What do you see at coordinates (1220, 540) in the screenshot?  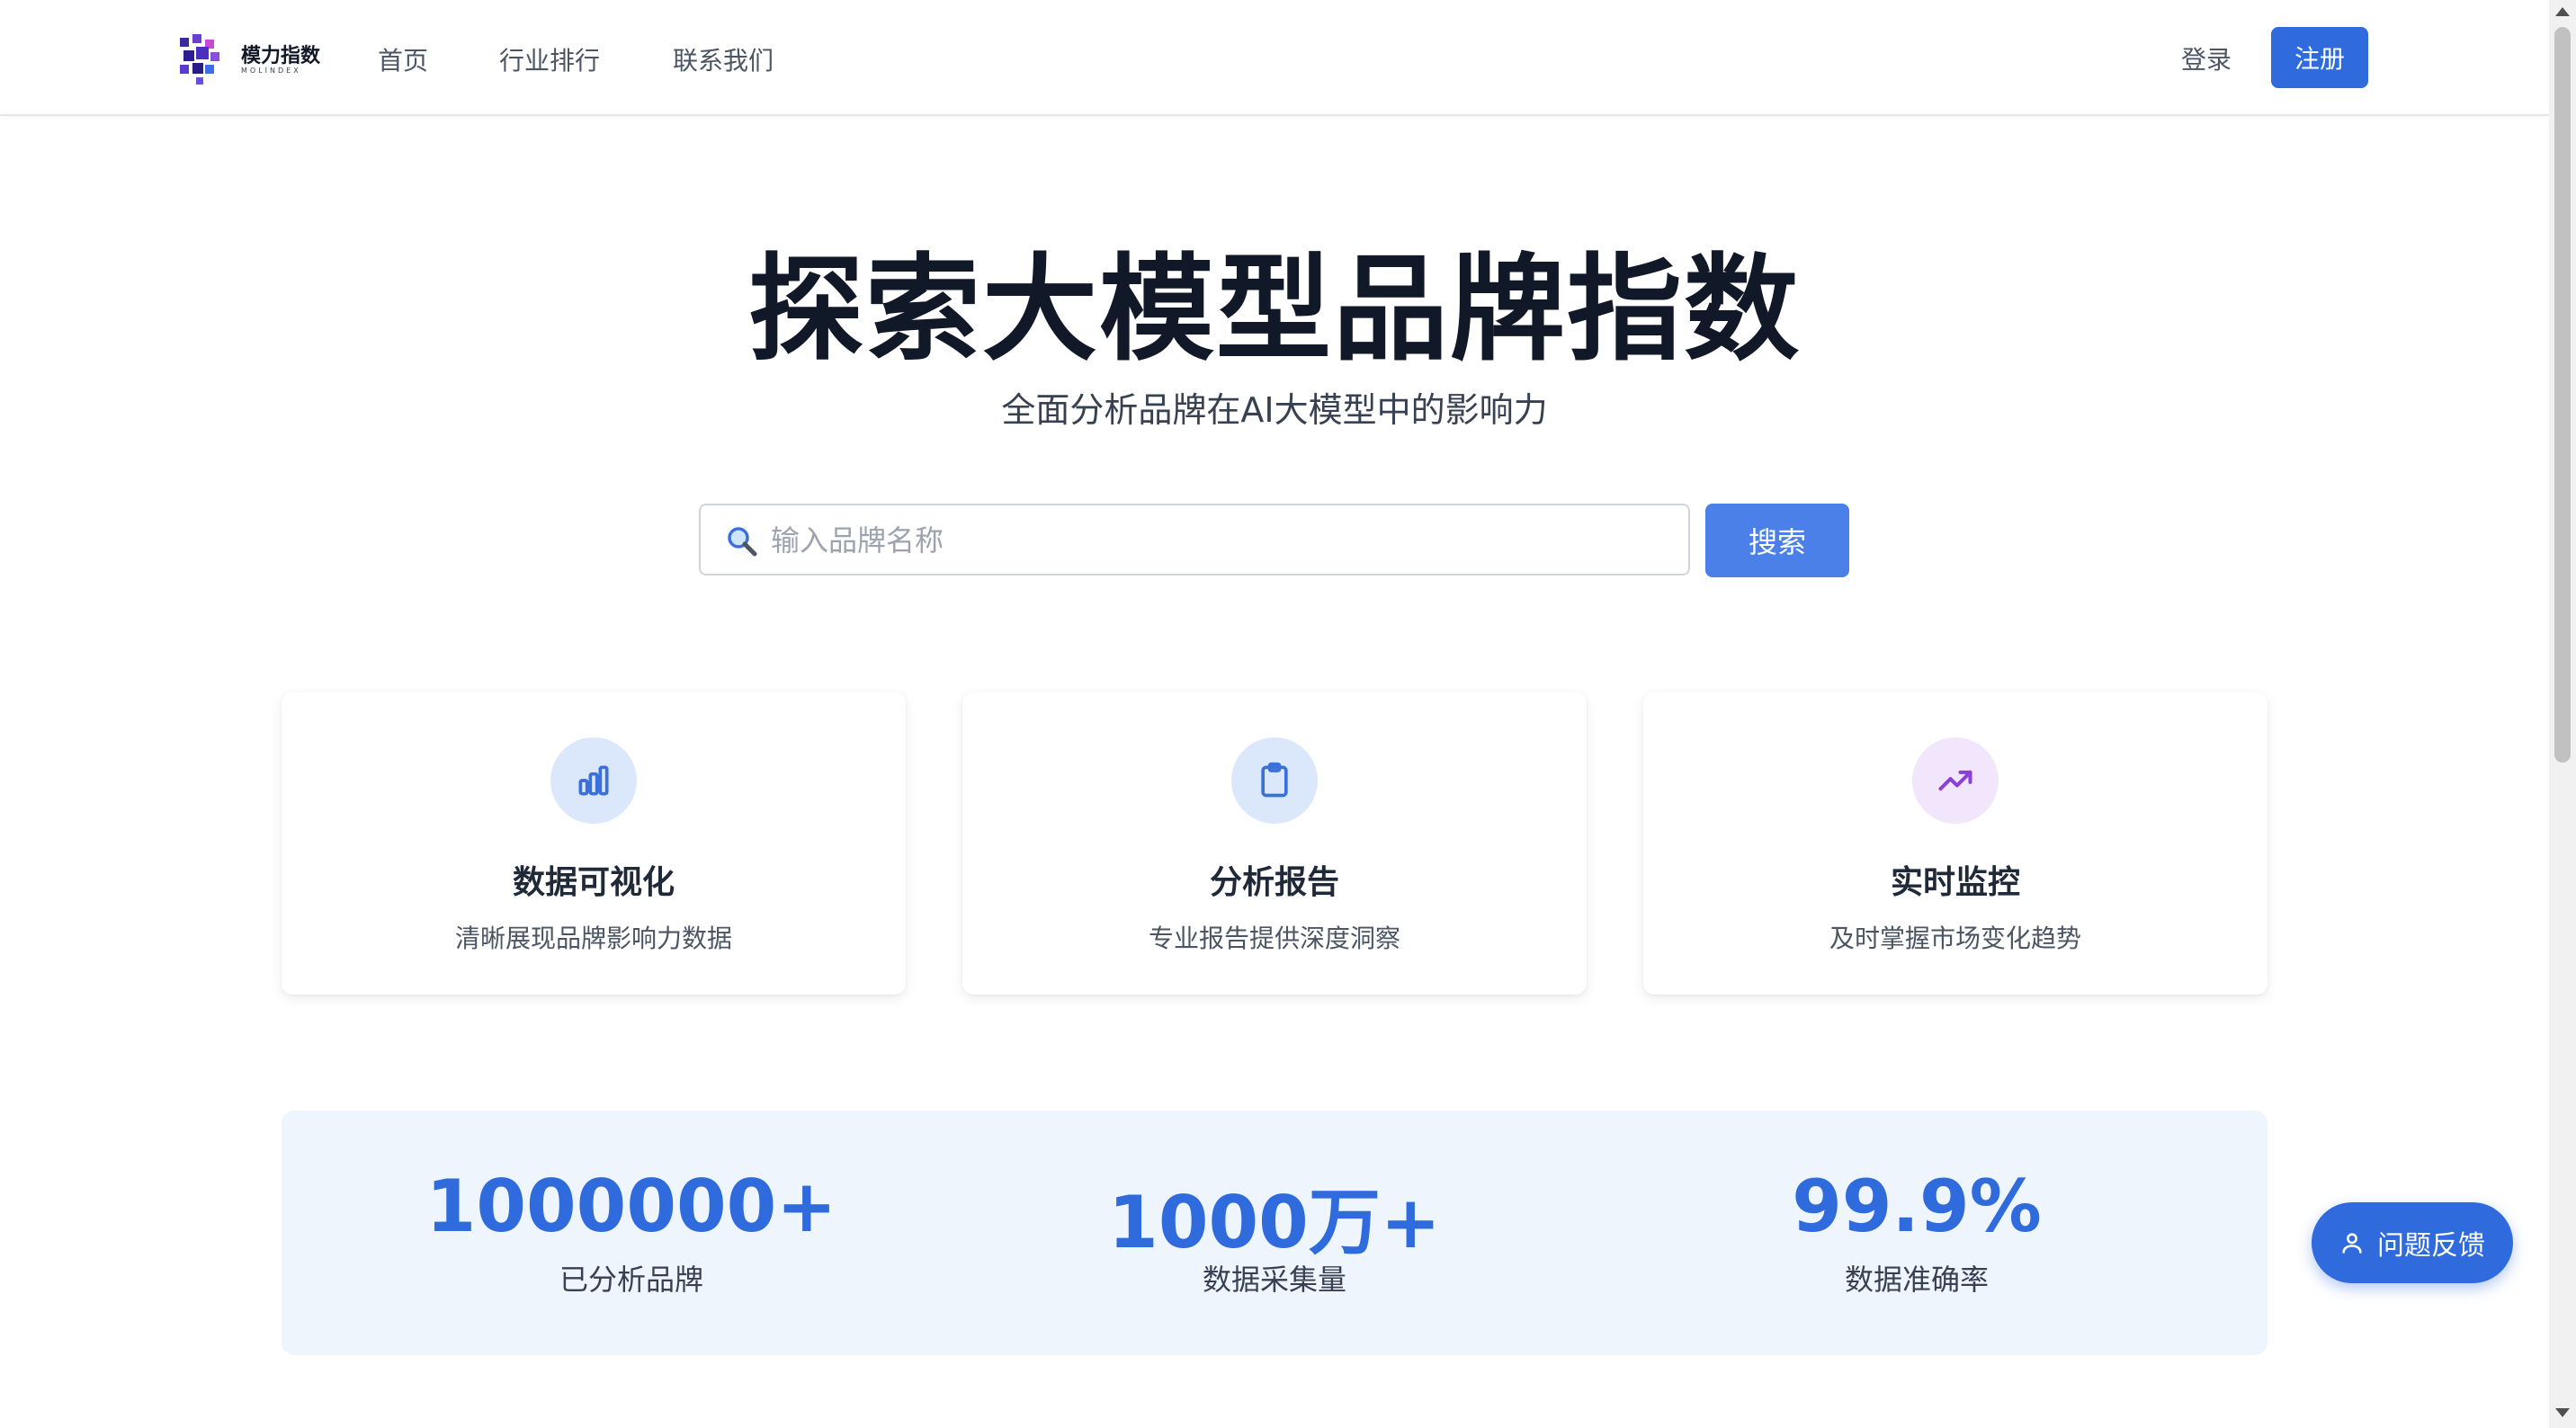 I see `search-input` at bounding box center [1220, 540].